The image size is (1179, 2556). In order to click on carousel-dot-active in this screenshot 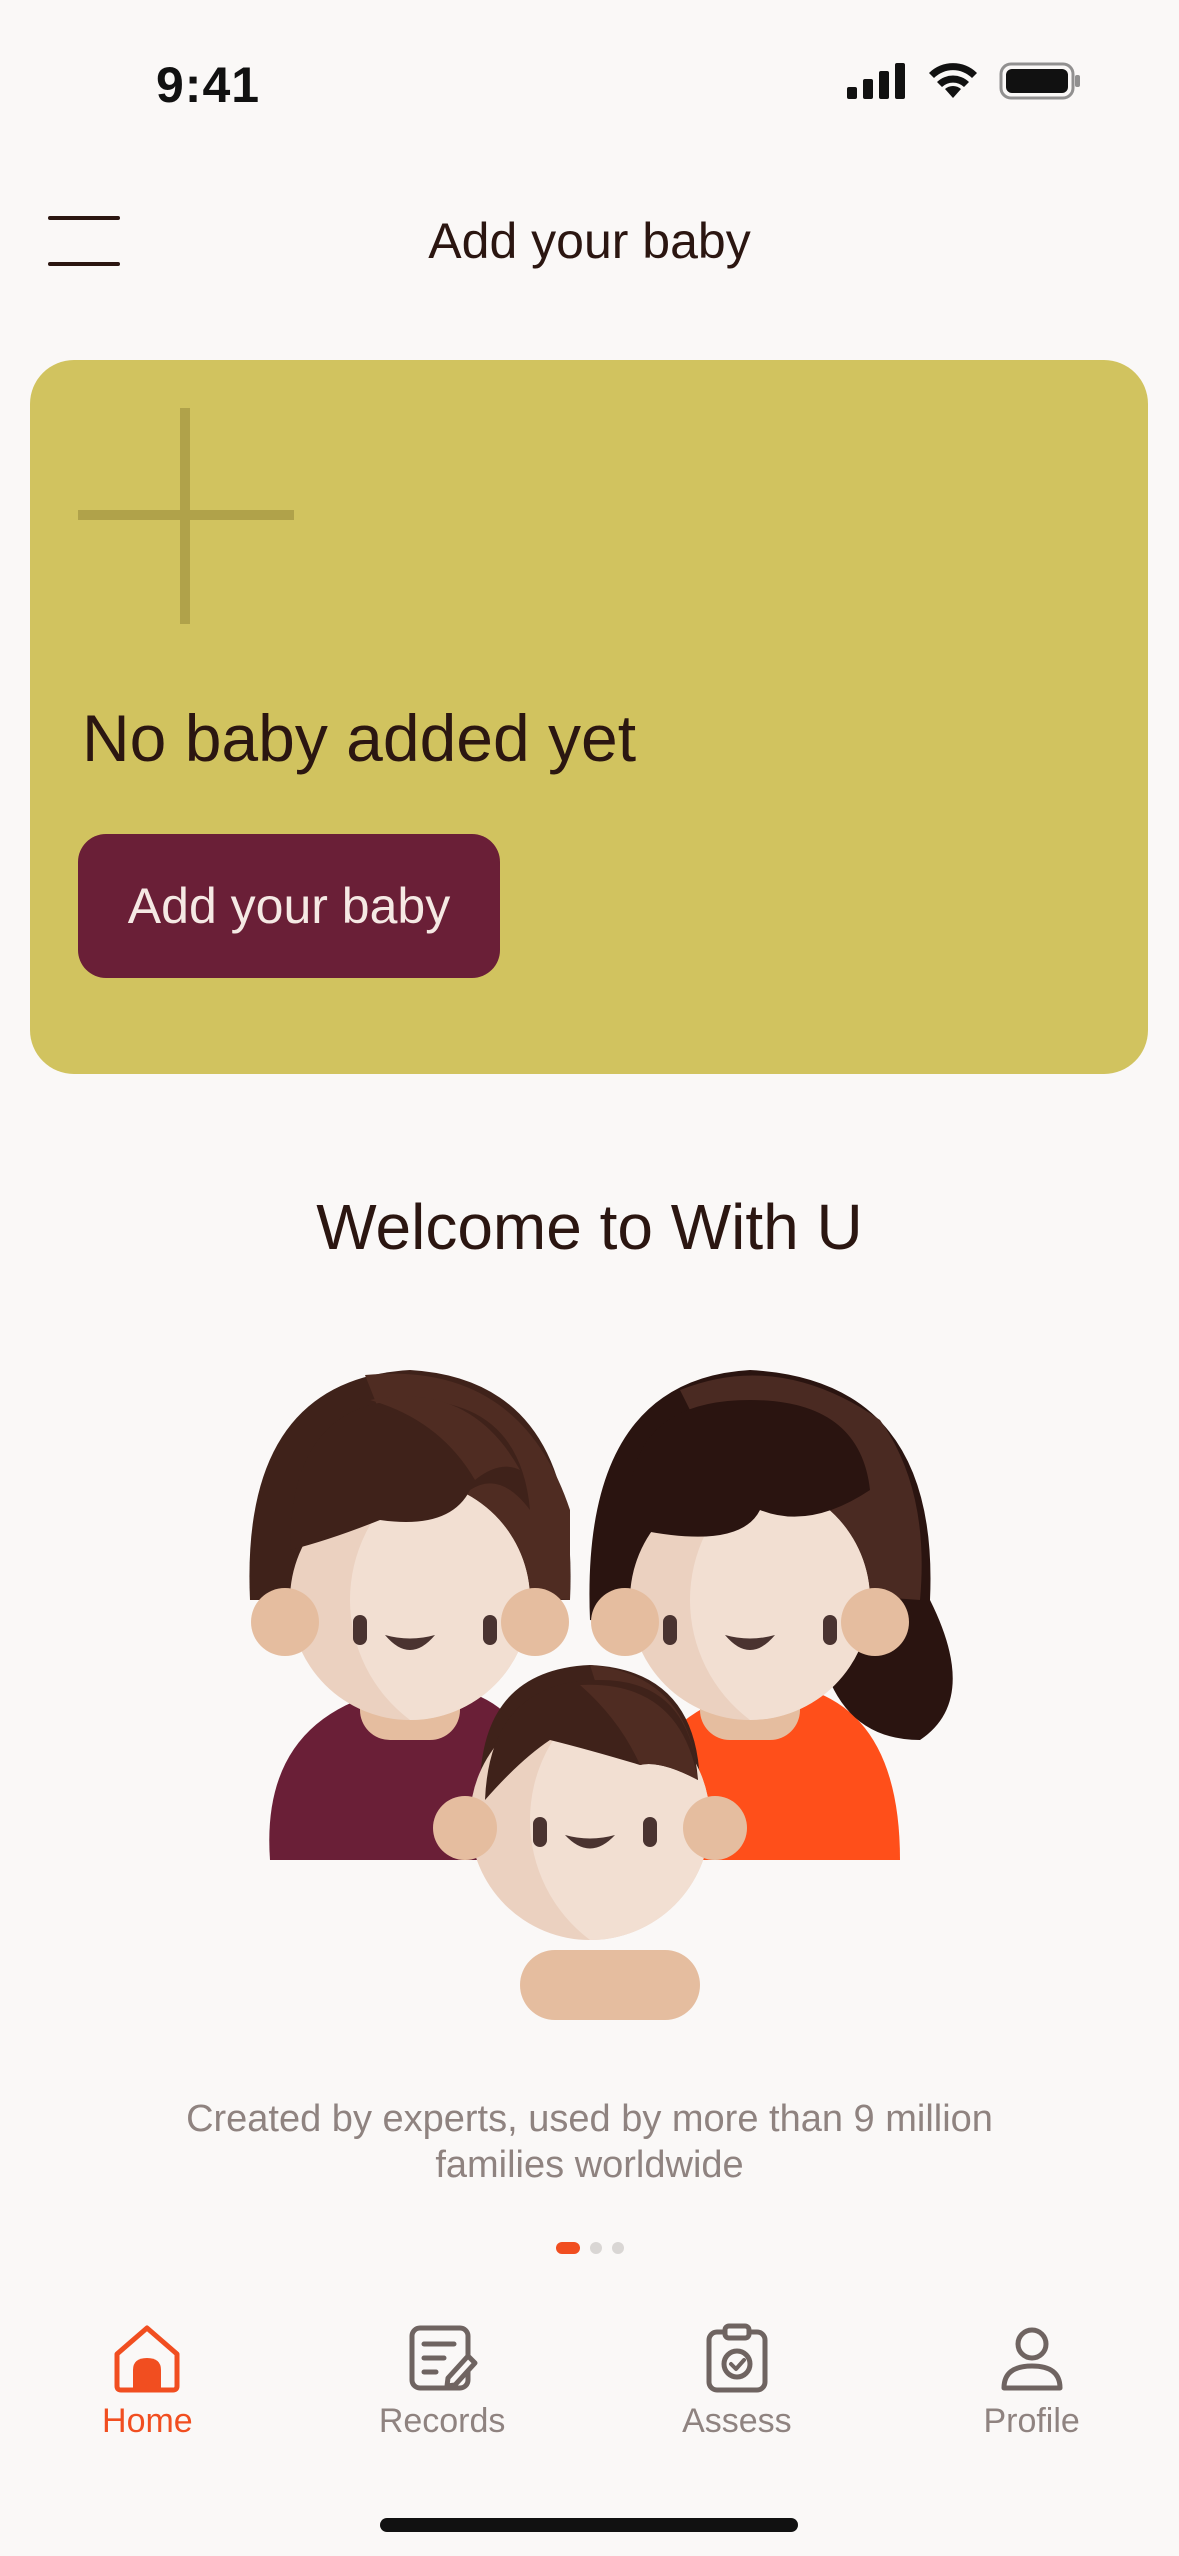, I will do `click(567, 2248)`.